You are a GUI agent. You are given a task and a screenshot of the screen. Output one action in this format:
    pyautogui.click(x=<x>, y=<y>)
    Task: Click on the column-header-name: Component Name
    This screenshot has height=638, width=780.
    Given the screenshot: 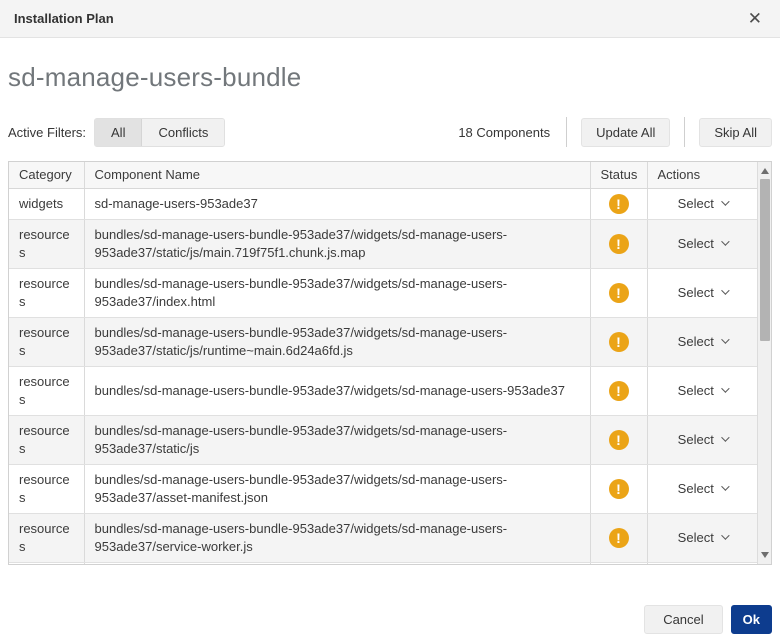 What is the action you would take?
    pyautogui.click(x=337, y=175)
    